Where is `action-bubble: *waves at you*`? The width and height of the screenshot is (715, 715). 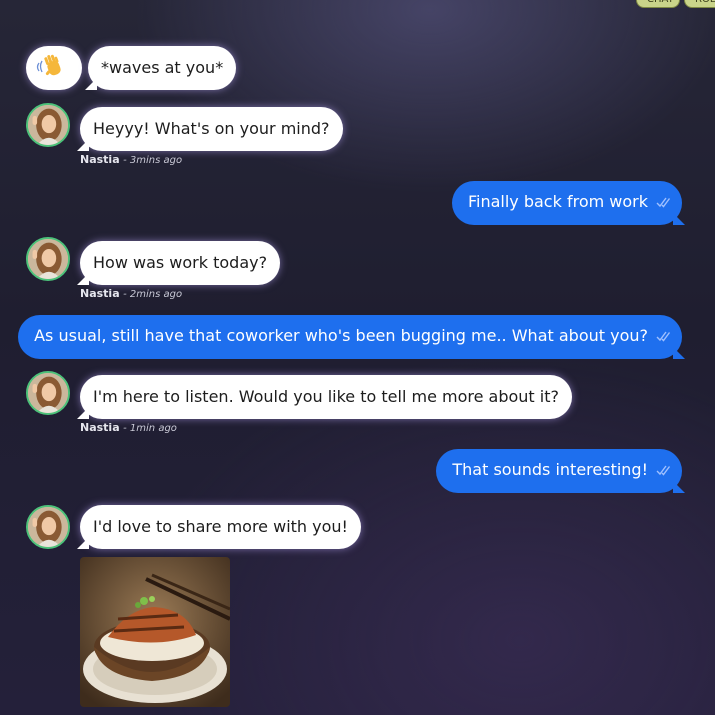 action-bubble: *waves at you* is located at coordinates (162, 68).